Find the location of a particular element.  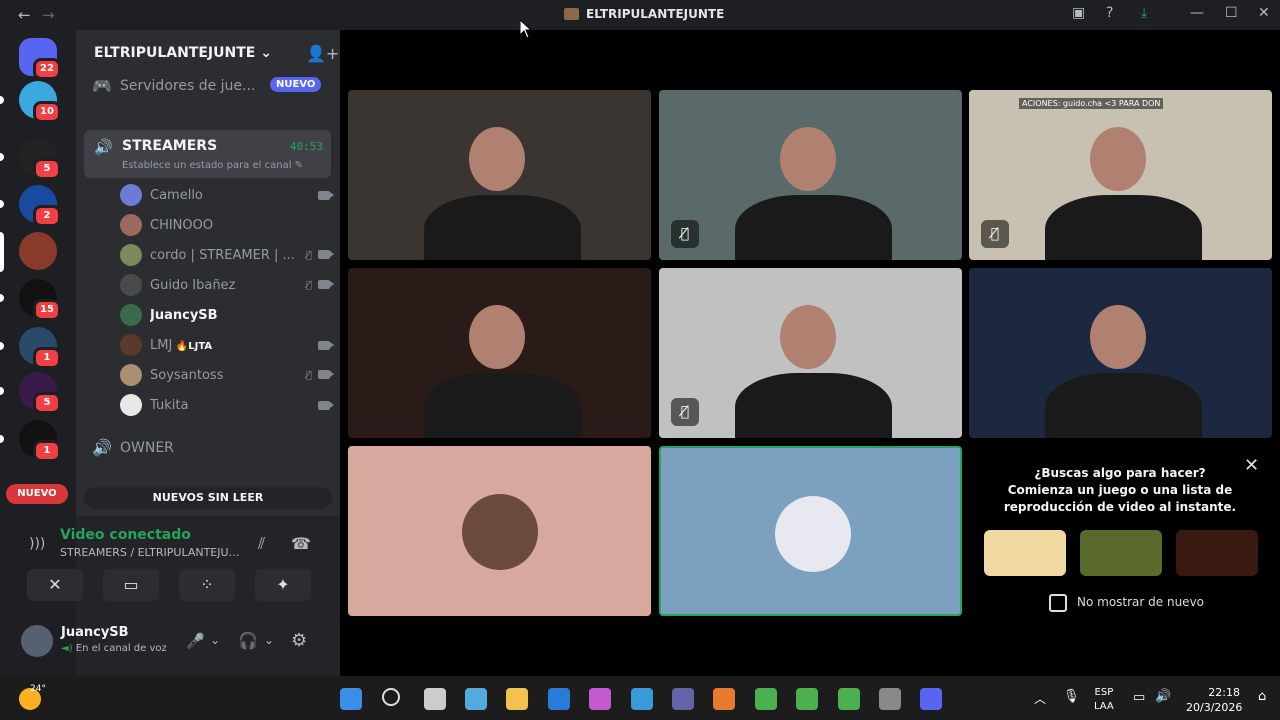

stream-overlay-text: ACIONES: guido.cha <3 PARA DON is located at coordinates (1091, 103).